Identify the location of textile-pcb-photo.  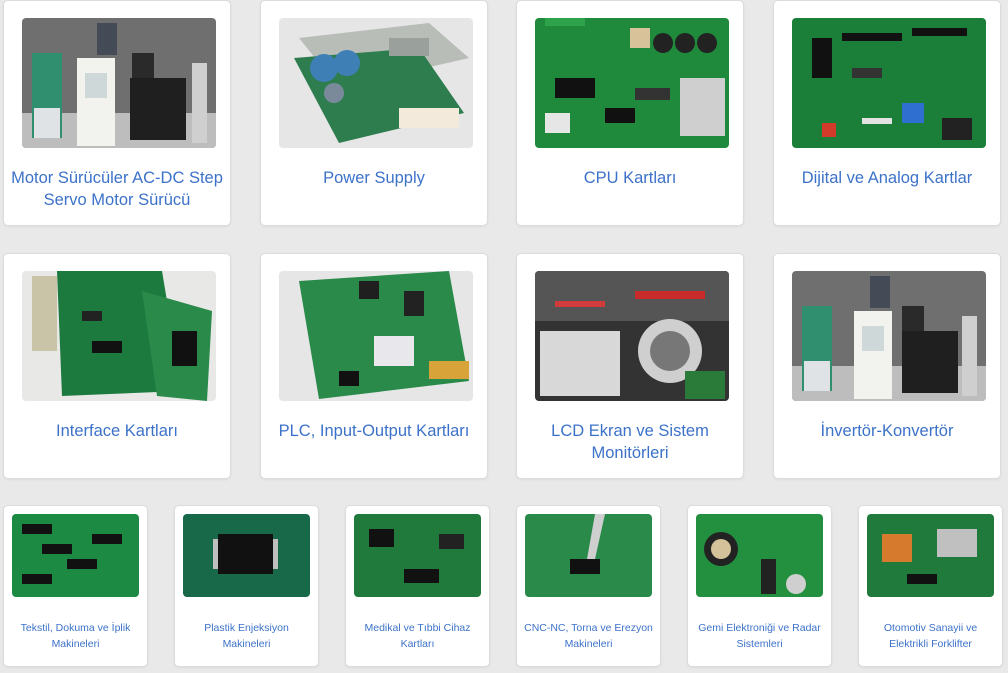
(75, 555).